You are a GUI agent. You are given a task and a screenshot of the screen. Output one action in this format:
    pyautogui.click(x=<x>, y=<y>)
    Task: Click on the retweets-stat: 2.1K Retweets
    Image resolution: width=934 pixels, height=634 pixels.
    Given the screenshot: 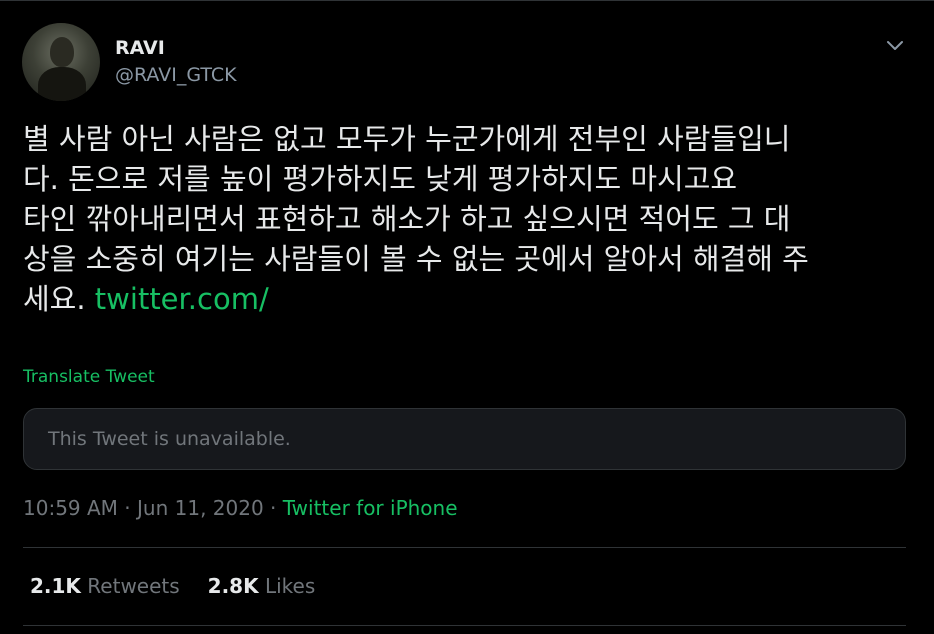 What is the action you would take?
    pyautogui.click(x=105, y=586)
    